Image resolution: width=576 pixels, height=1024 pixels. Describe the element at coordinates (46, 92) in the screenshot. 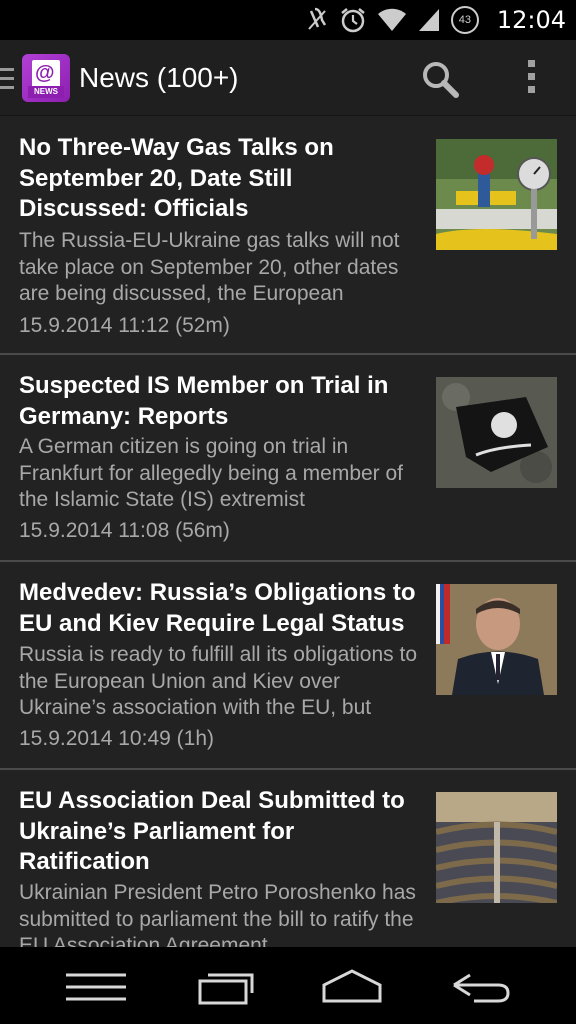

I see `app-logo-text: NEWS` at that location.